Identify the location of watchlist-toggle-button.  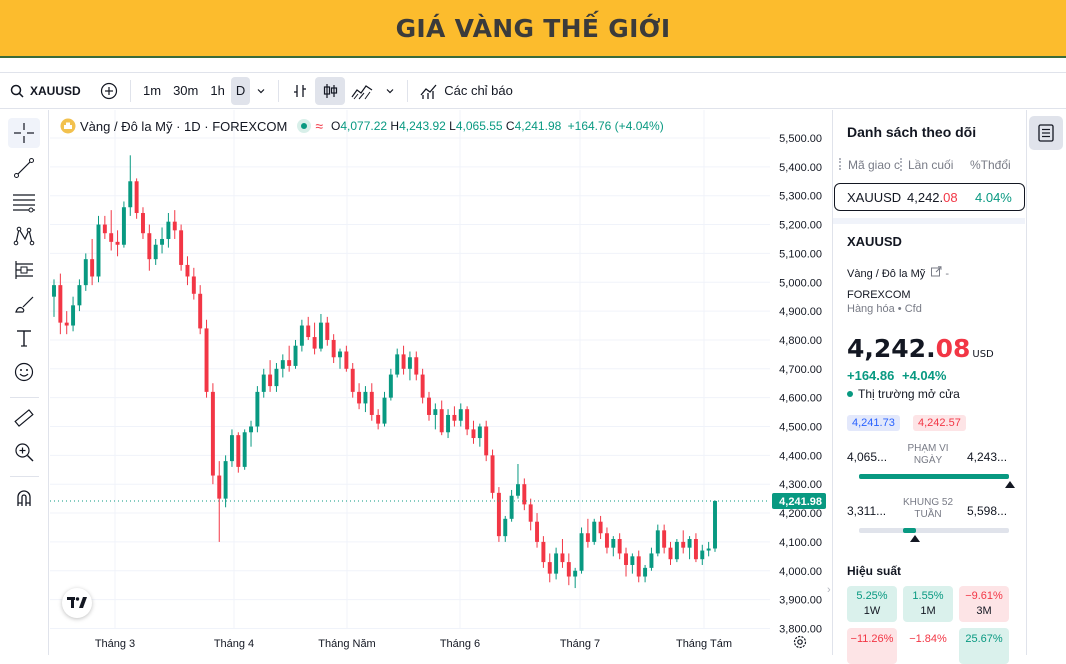
(1046, 133).